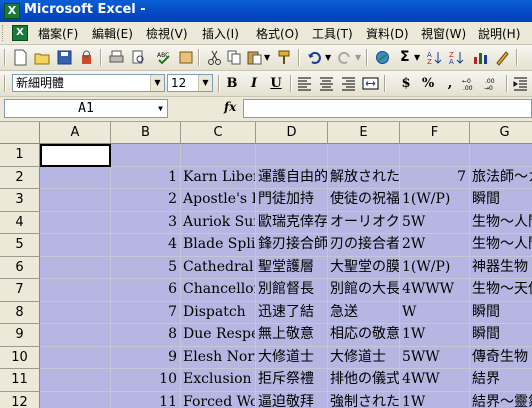 Image resolution: width=532 pixels, height=408 pixels. Describe the element at coordinates (20, 57) in the screenshot. I see `new-icon` at that location.